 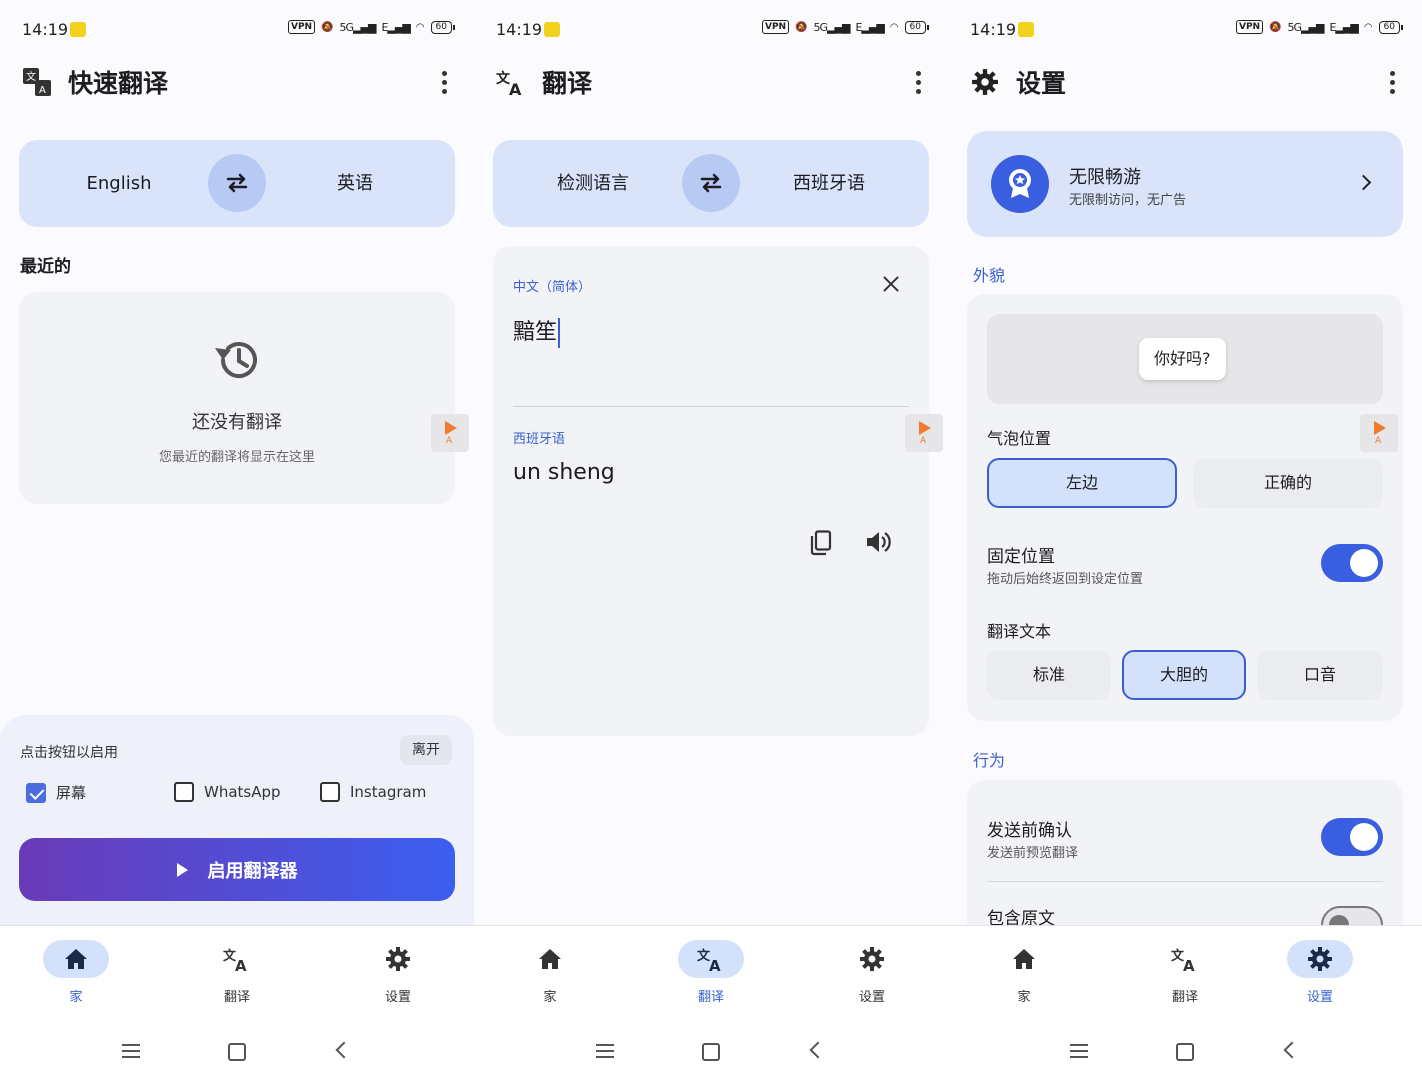 I want to click on source-language-button: 检测语言, so click(x=593, y=183).